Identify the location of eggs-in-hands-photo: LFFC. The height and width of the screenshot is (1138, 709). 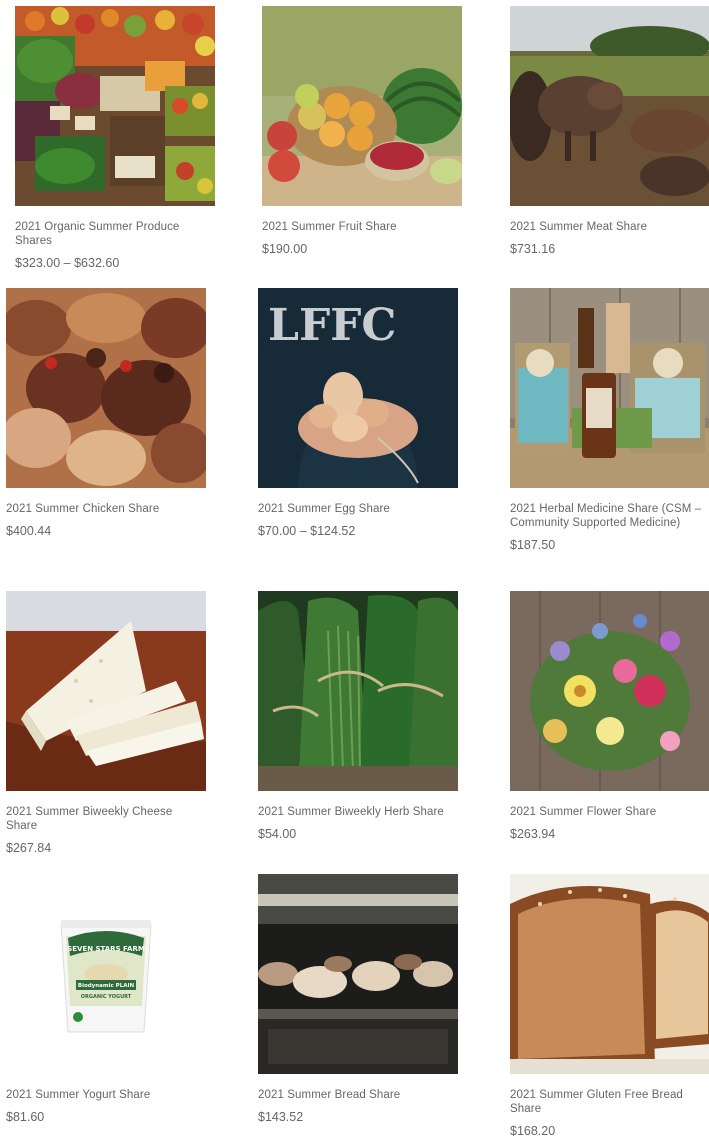
(358, 388).